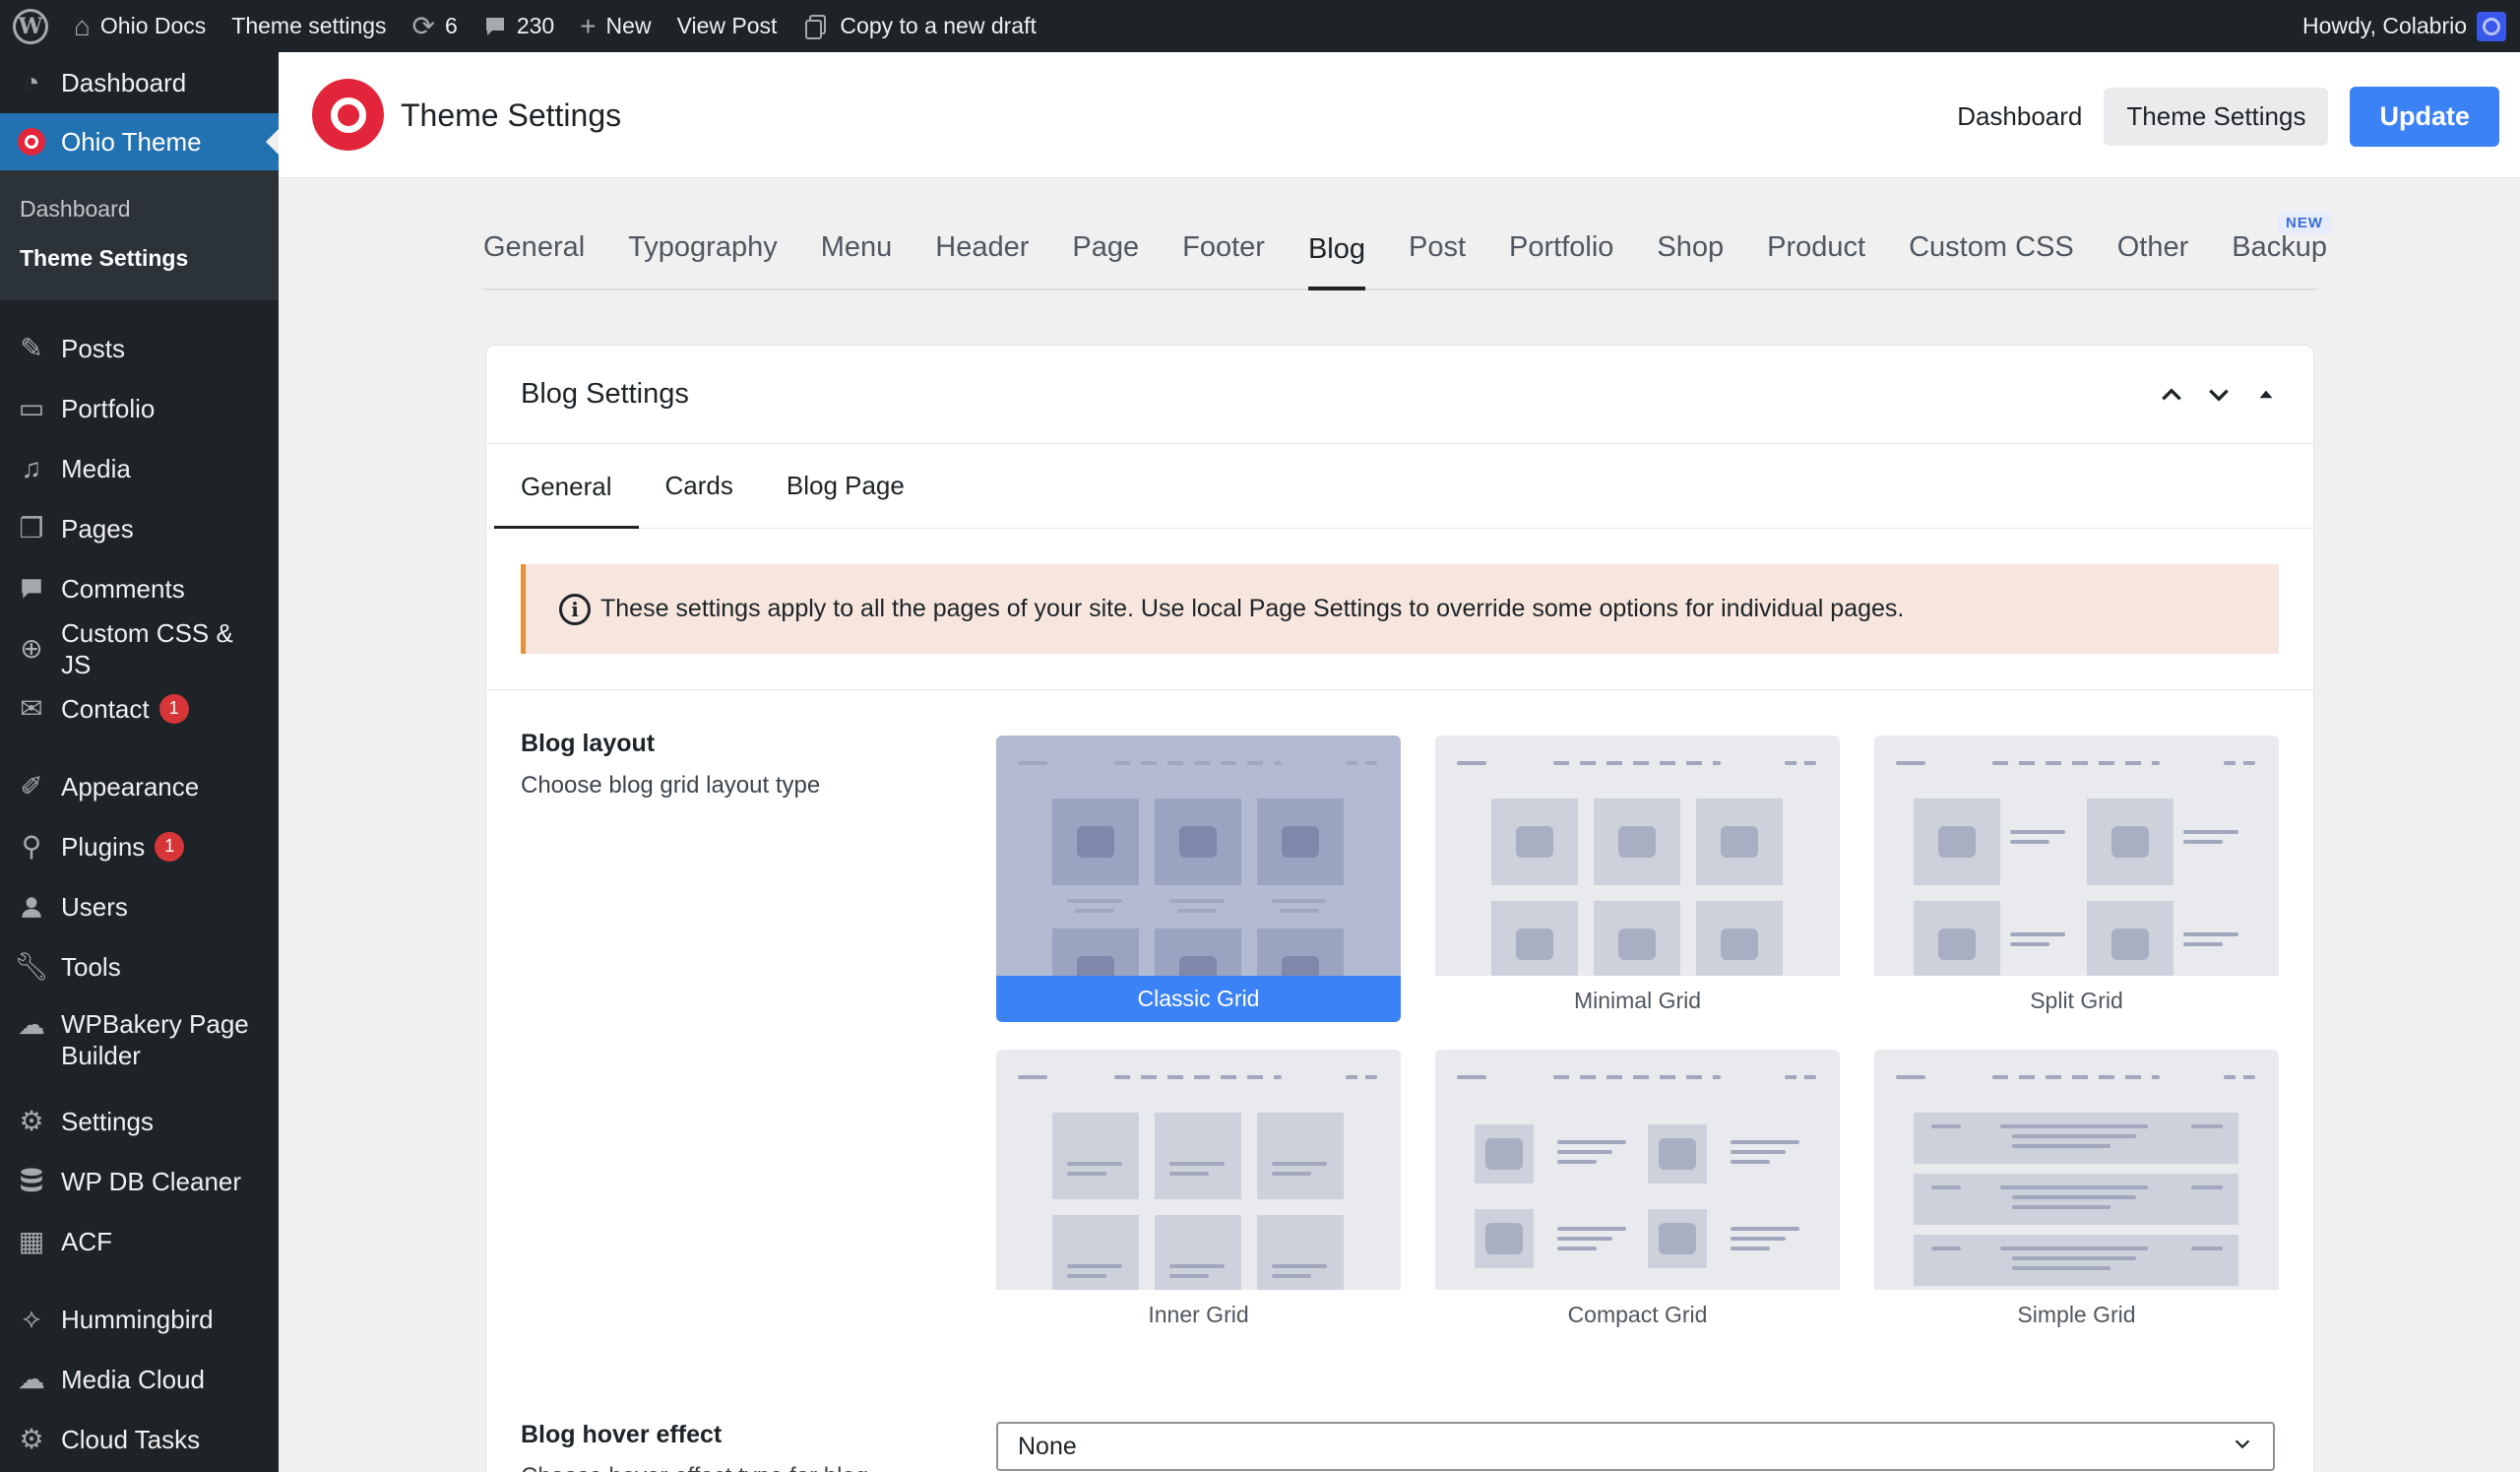 The width and height of the screenshot is (2520, 1472). I want to click on tab-portfolio: Portfolio, so click(1561, 259).